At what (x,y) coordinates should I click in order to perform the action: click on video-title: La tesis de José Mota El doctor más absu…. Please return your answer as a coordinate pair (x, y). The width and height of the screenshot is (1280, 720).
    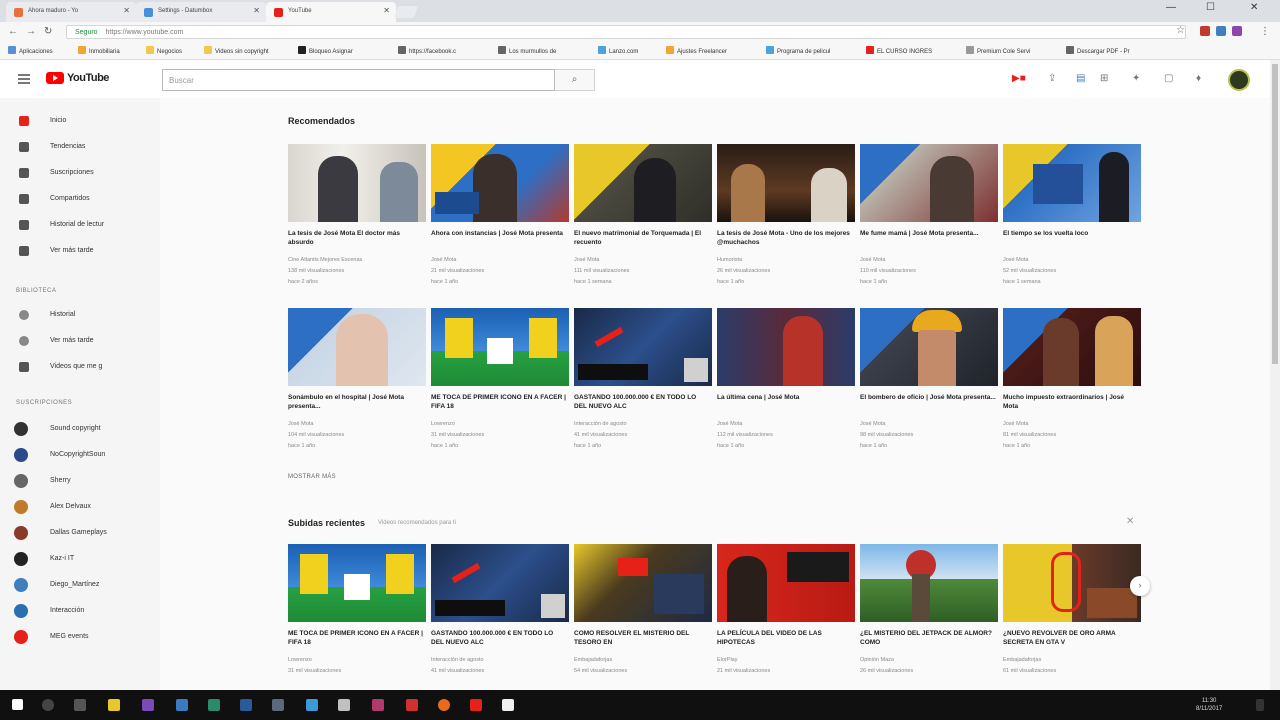
    Looking at the image, I should click on (356, 238).